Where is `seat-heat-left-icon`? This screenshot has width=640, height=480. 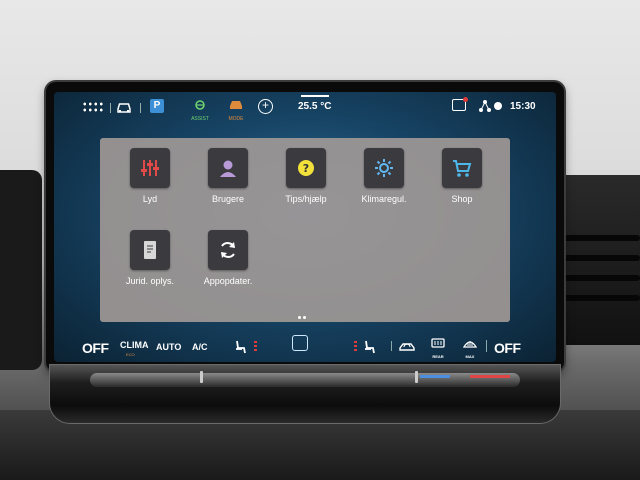 seat-heat-left-icon is located at coordinates (240, 347).